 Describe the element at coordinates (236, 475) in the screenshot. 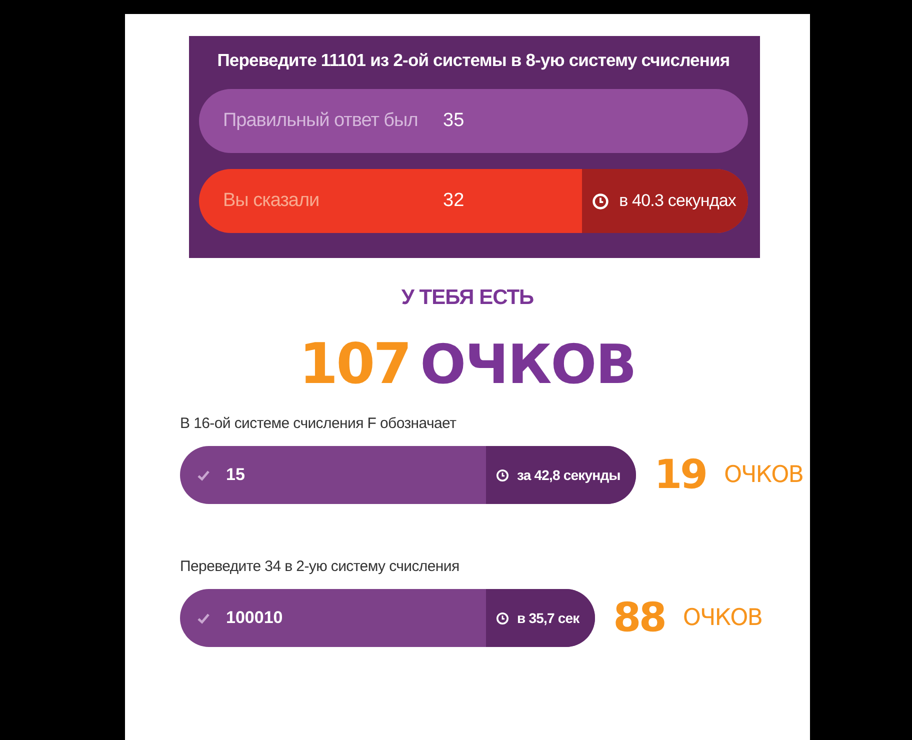

I see `answer-value: 15` at that location.